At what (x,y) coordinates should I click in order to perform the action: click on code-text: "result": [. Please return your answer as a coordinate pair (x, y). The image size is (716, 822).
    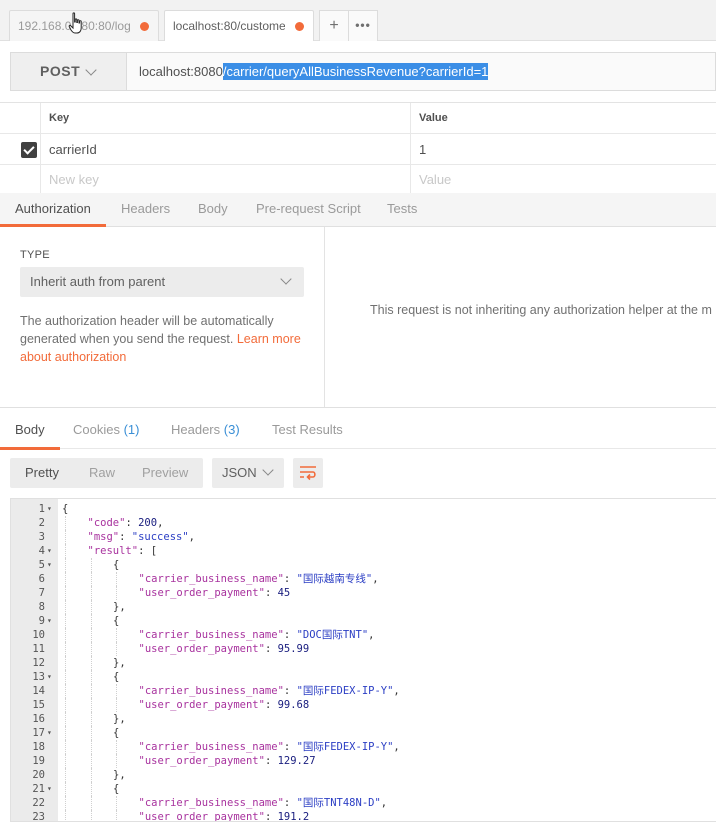
    Looking at the image, I should click on (123, 551).